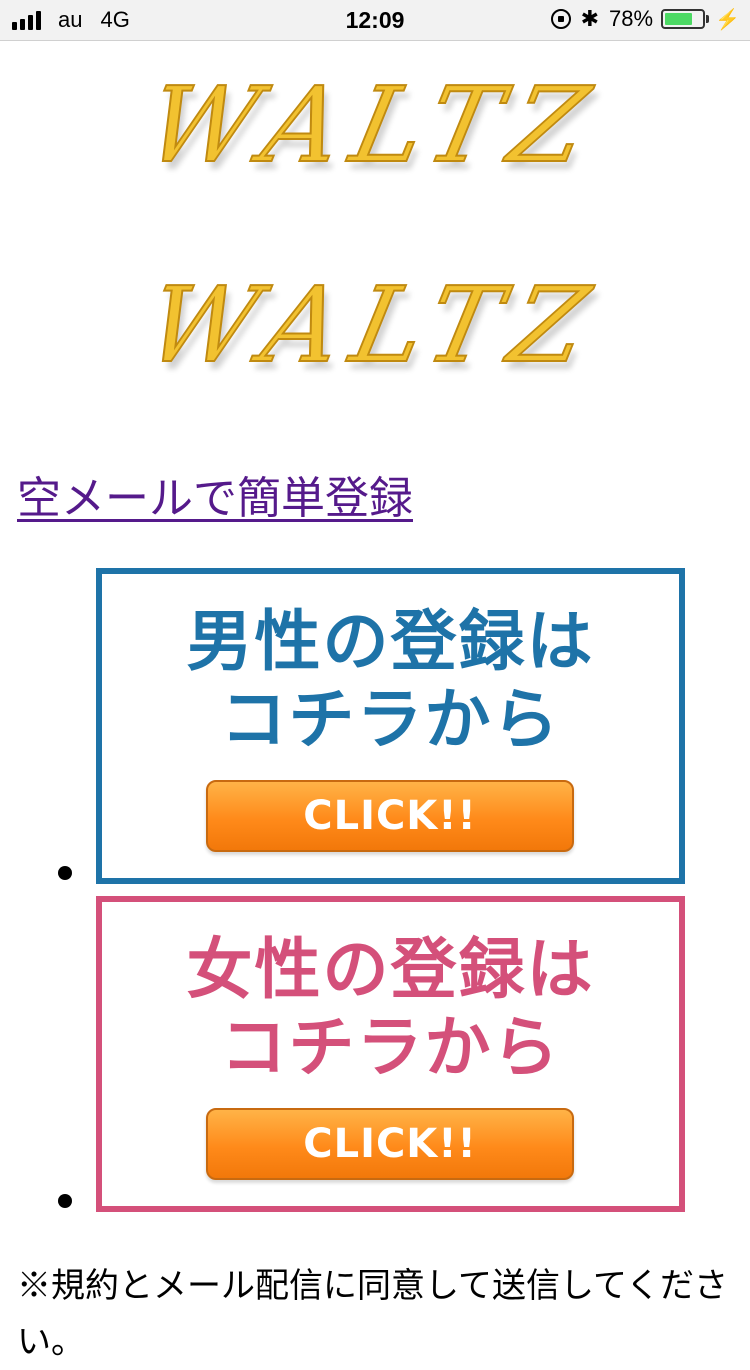  I want to click on bluetooth-icon: ✱, so click(590, 18).